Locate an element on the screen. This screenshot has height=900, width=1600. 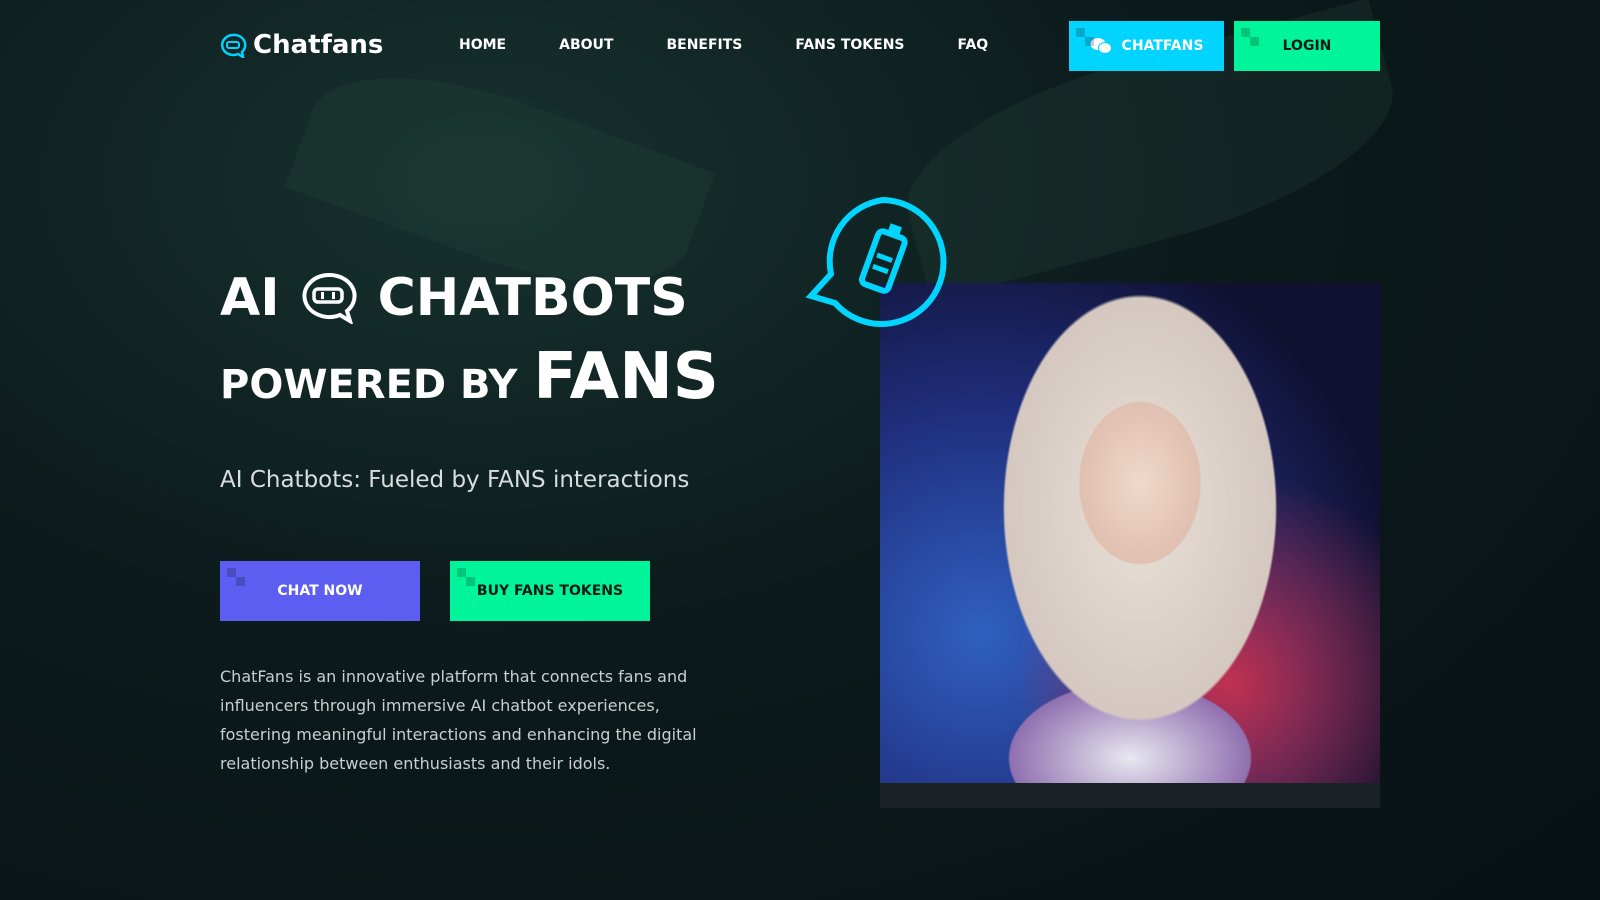
login-button: LOGIN is located at coordinates (1307, 46).